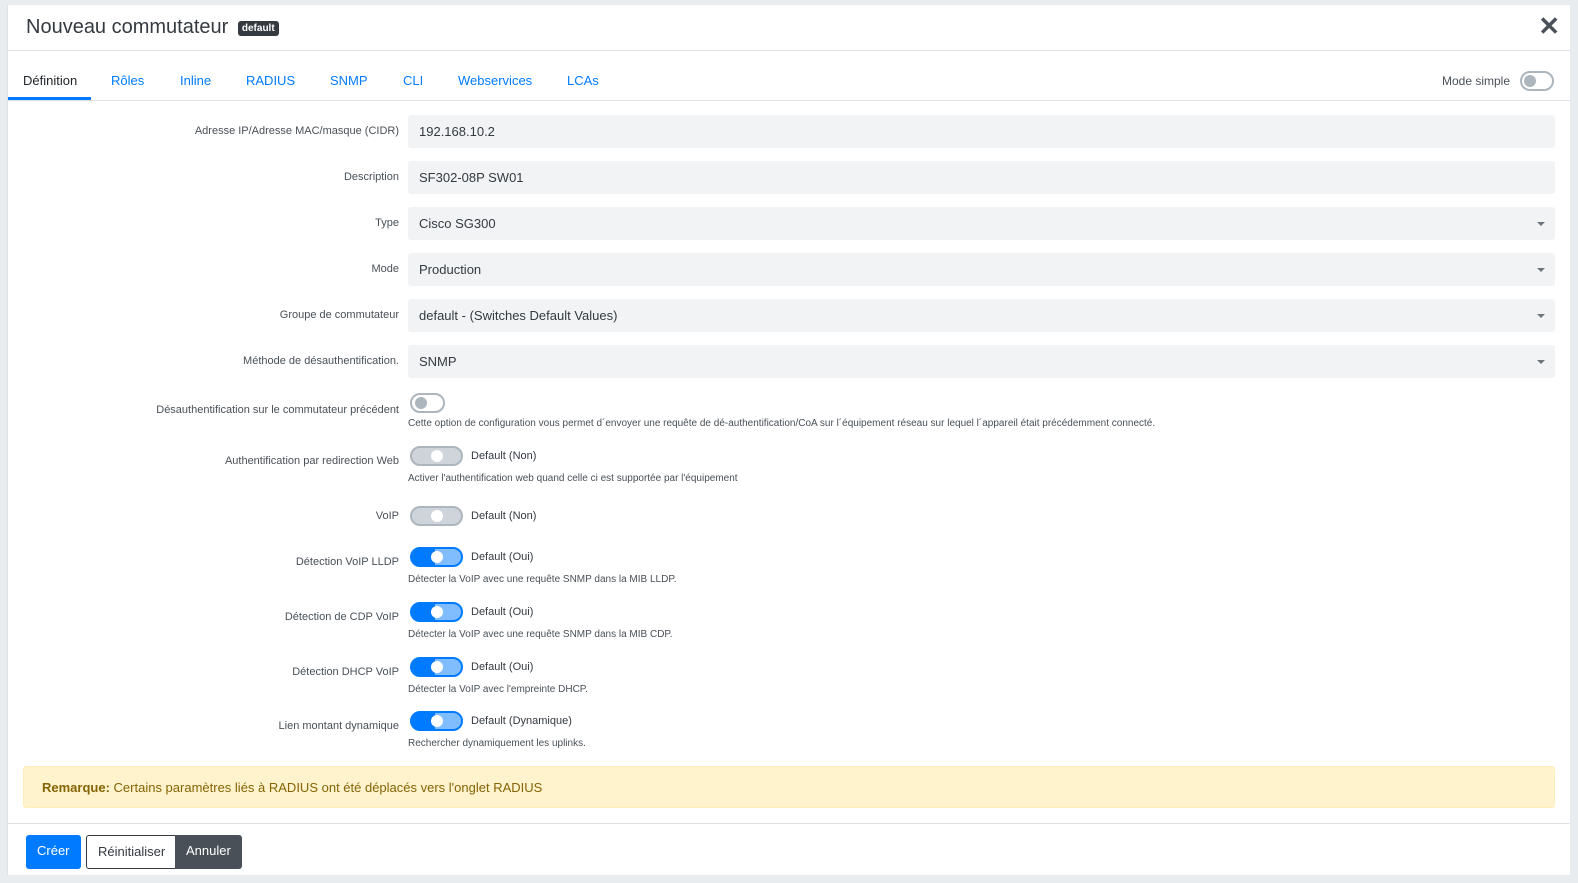  Describe the element at coordinates (387, 516) in the screenshot. I see `voip-label: VoIP` at that location.